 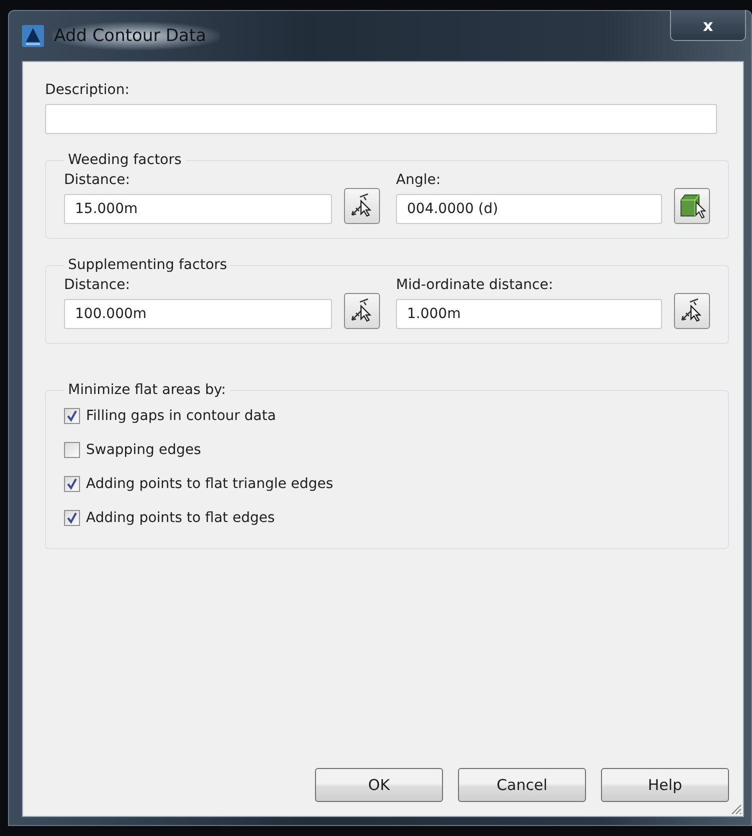 I want to click on group-title: Minimize flat areas by:, so click(x=147, y=390).